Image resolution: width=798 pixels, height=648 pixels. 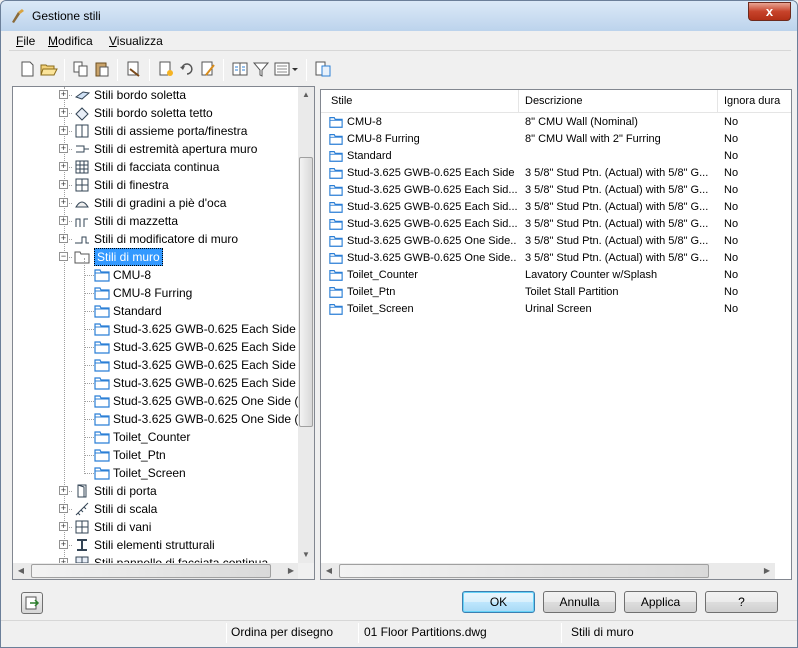 I want to click on cancel-button: Annulla, so click(x=579, y=602).